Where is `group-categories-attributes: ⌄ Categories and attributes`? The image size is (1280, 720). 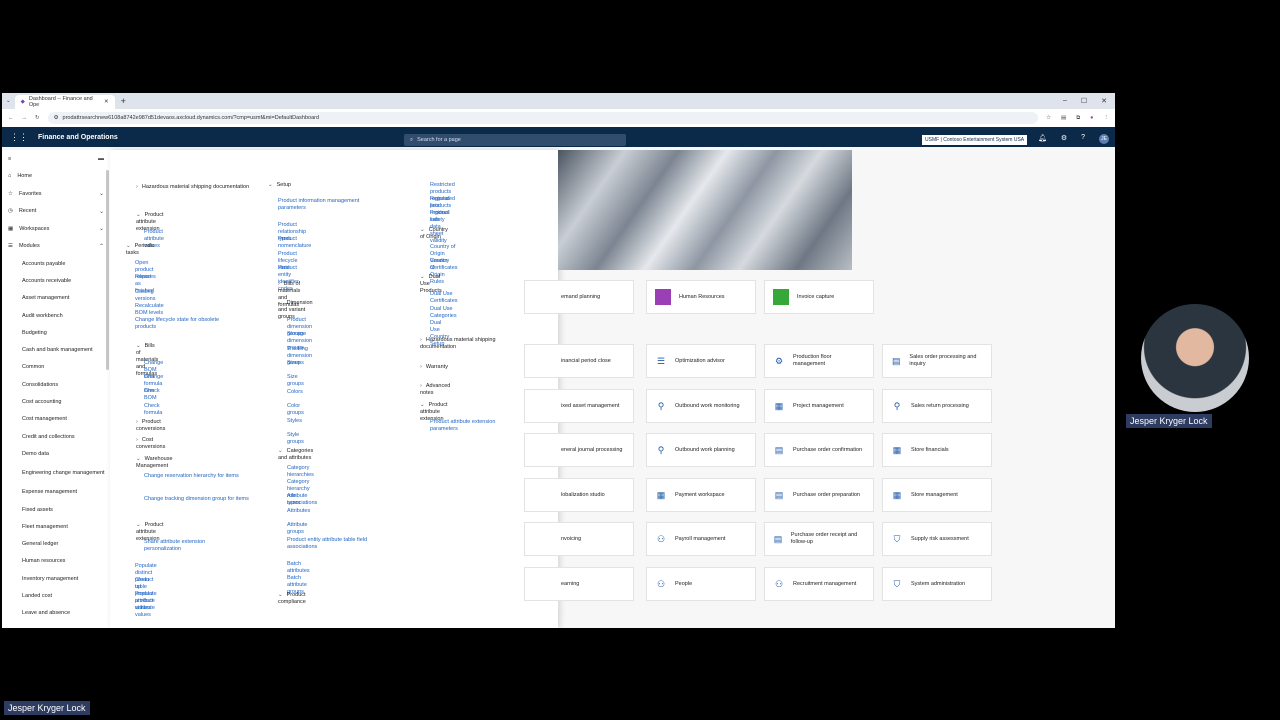
group-categories-attributes: ⌄ Categories and attributes is located at coordinates (295, 455).